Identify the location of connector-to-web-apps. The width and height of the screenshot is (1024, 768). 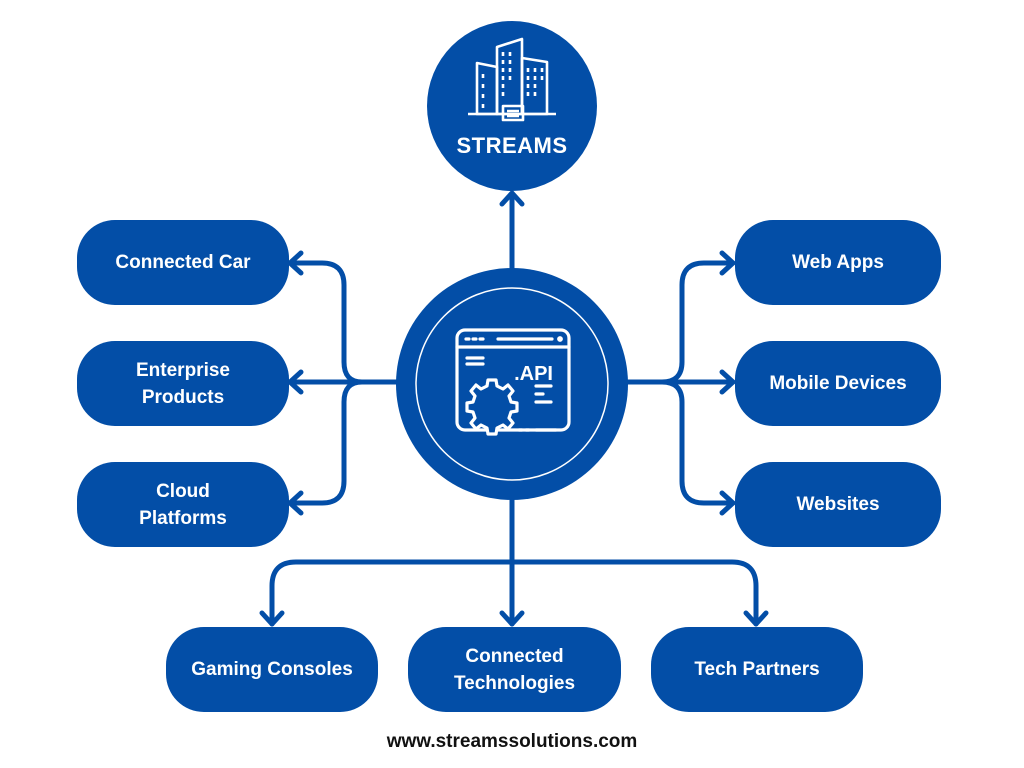
(697, 322).